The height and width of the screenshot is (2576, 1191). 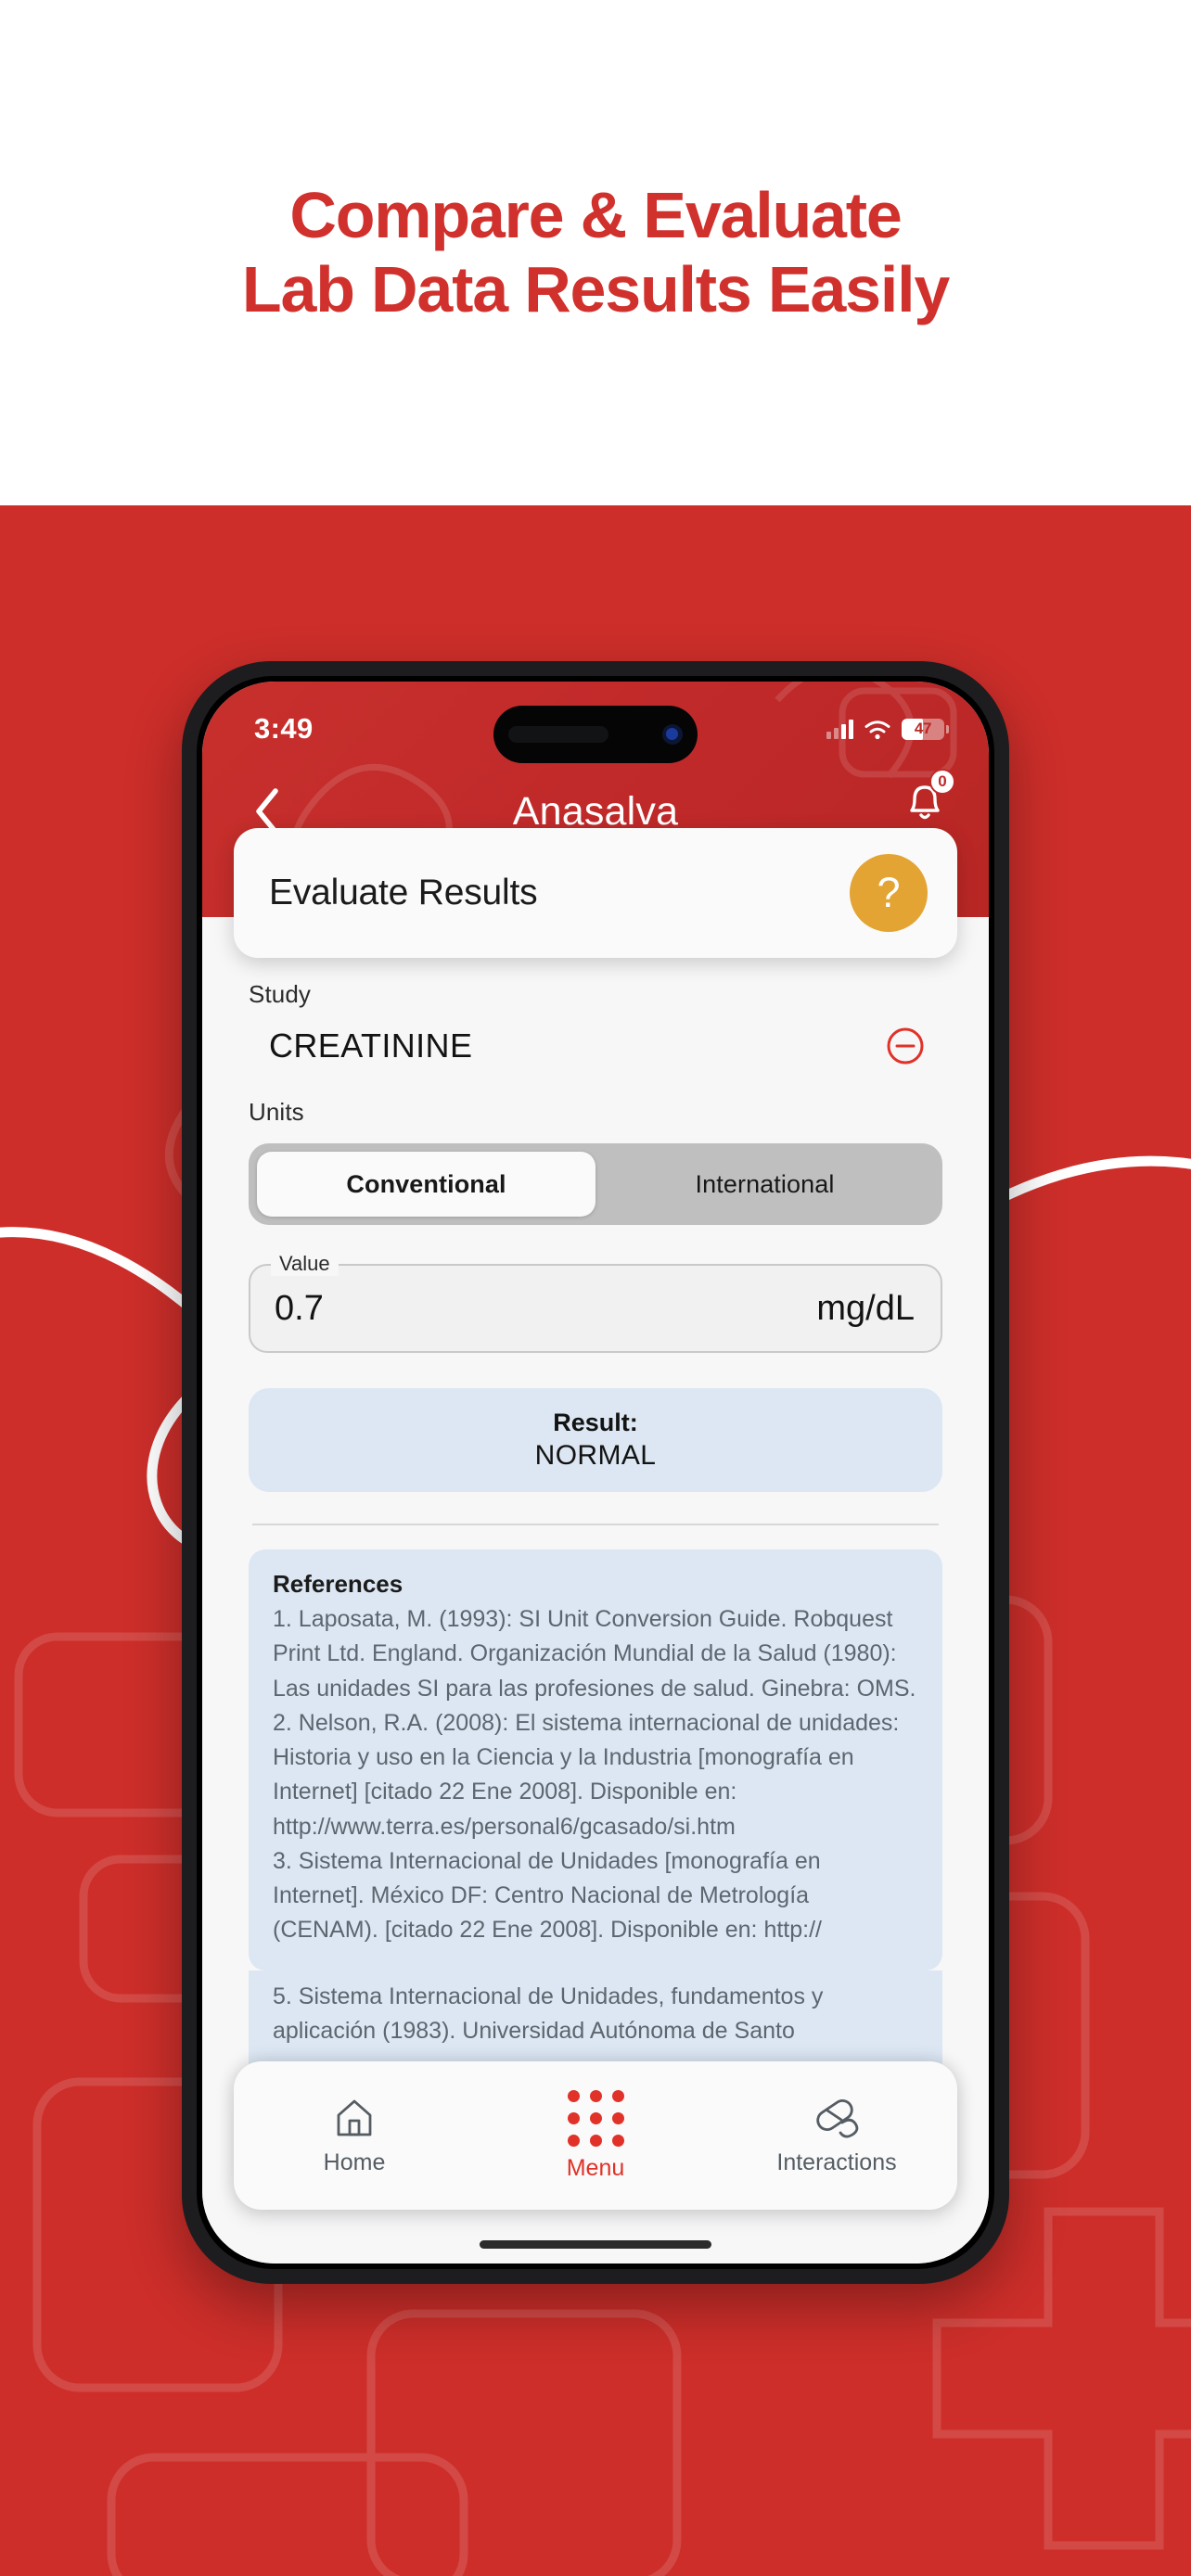 What do you see at coordinates (595, 288) in the screenshot?
I see `headline-line-2: Lab Data Results Easily` at bounding box center [595, 288].